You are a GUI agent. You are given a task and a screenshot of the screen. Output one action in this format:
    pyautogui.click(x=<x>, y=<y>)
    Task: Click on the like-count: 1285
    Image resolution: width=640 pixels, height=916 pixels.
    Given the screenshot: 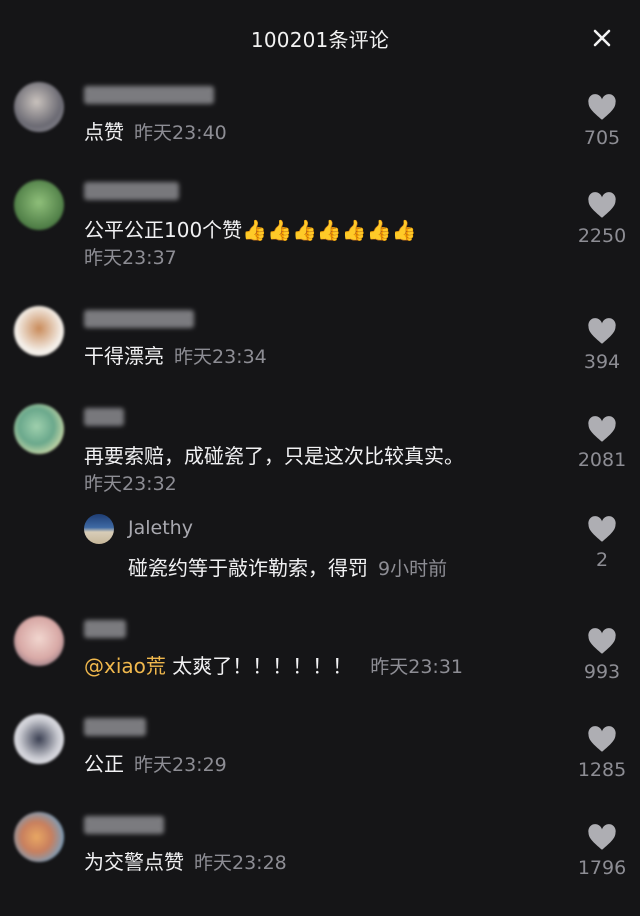 What is the action you would take?
    pyautogui.click(x=602, y=770)
    